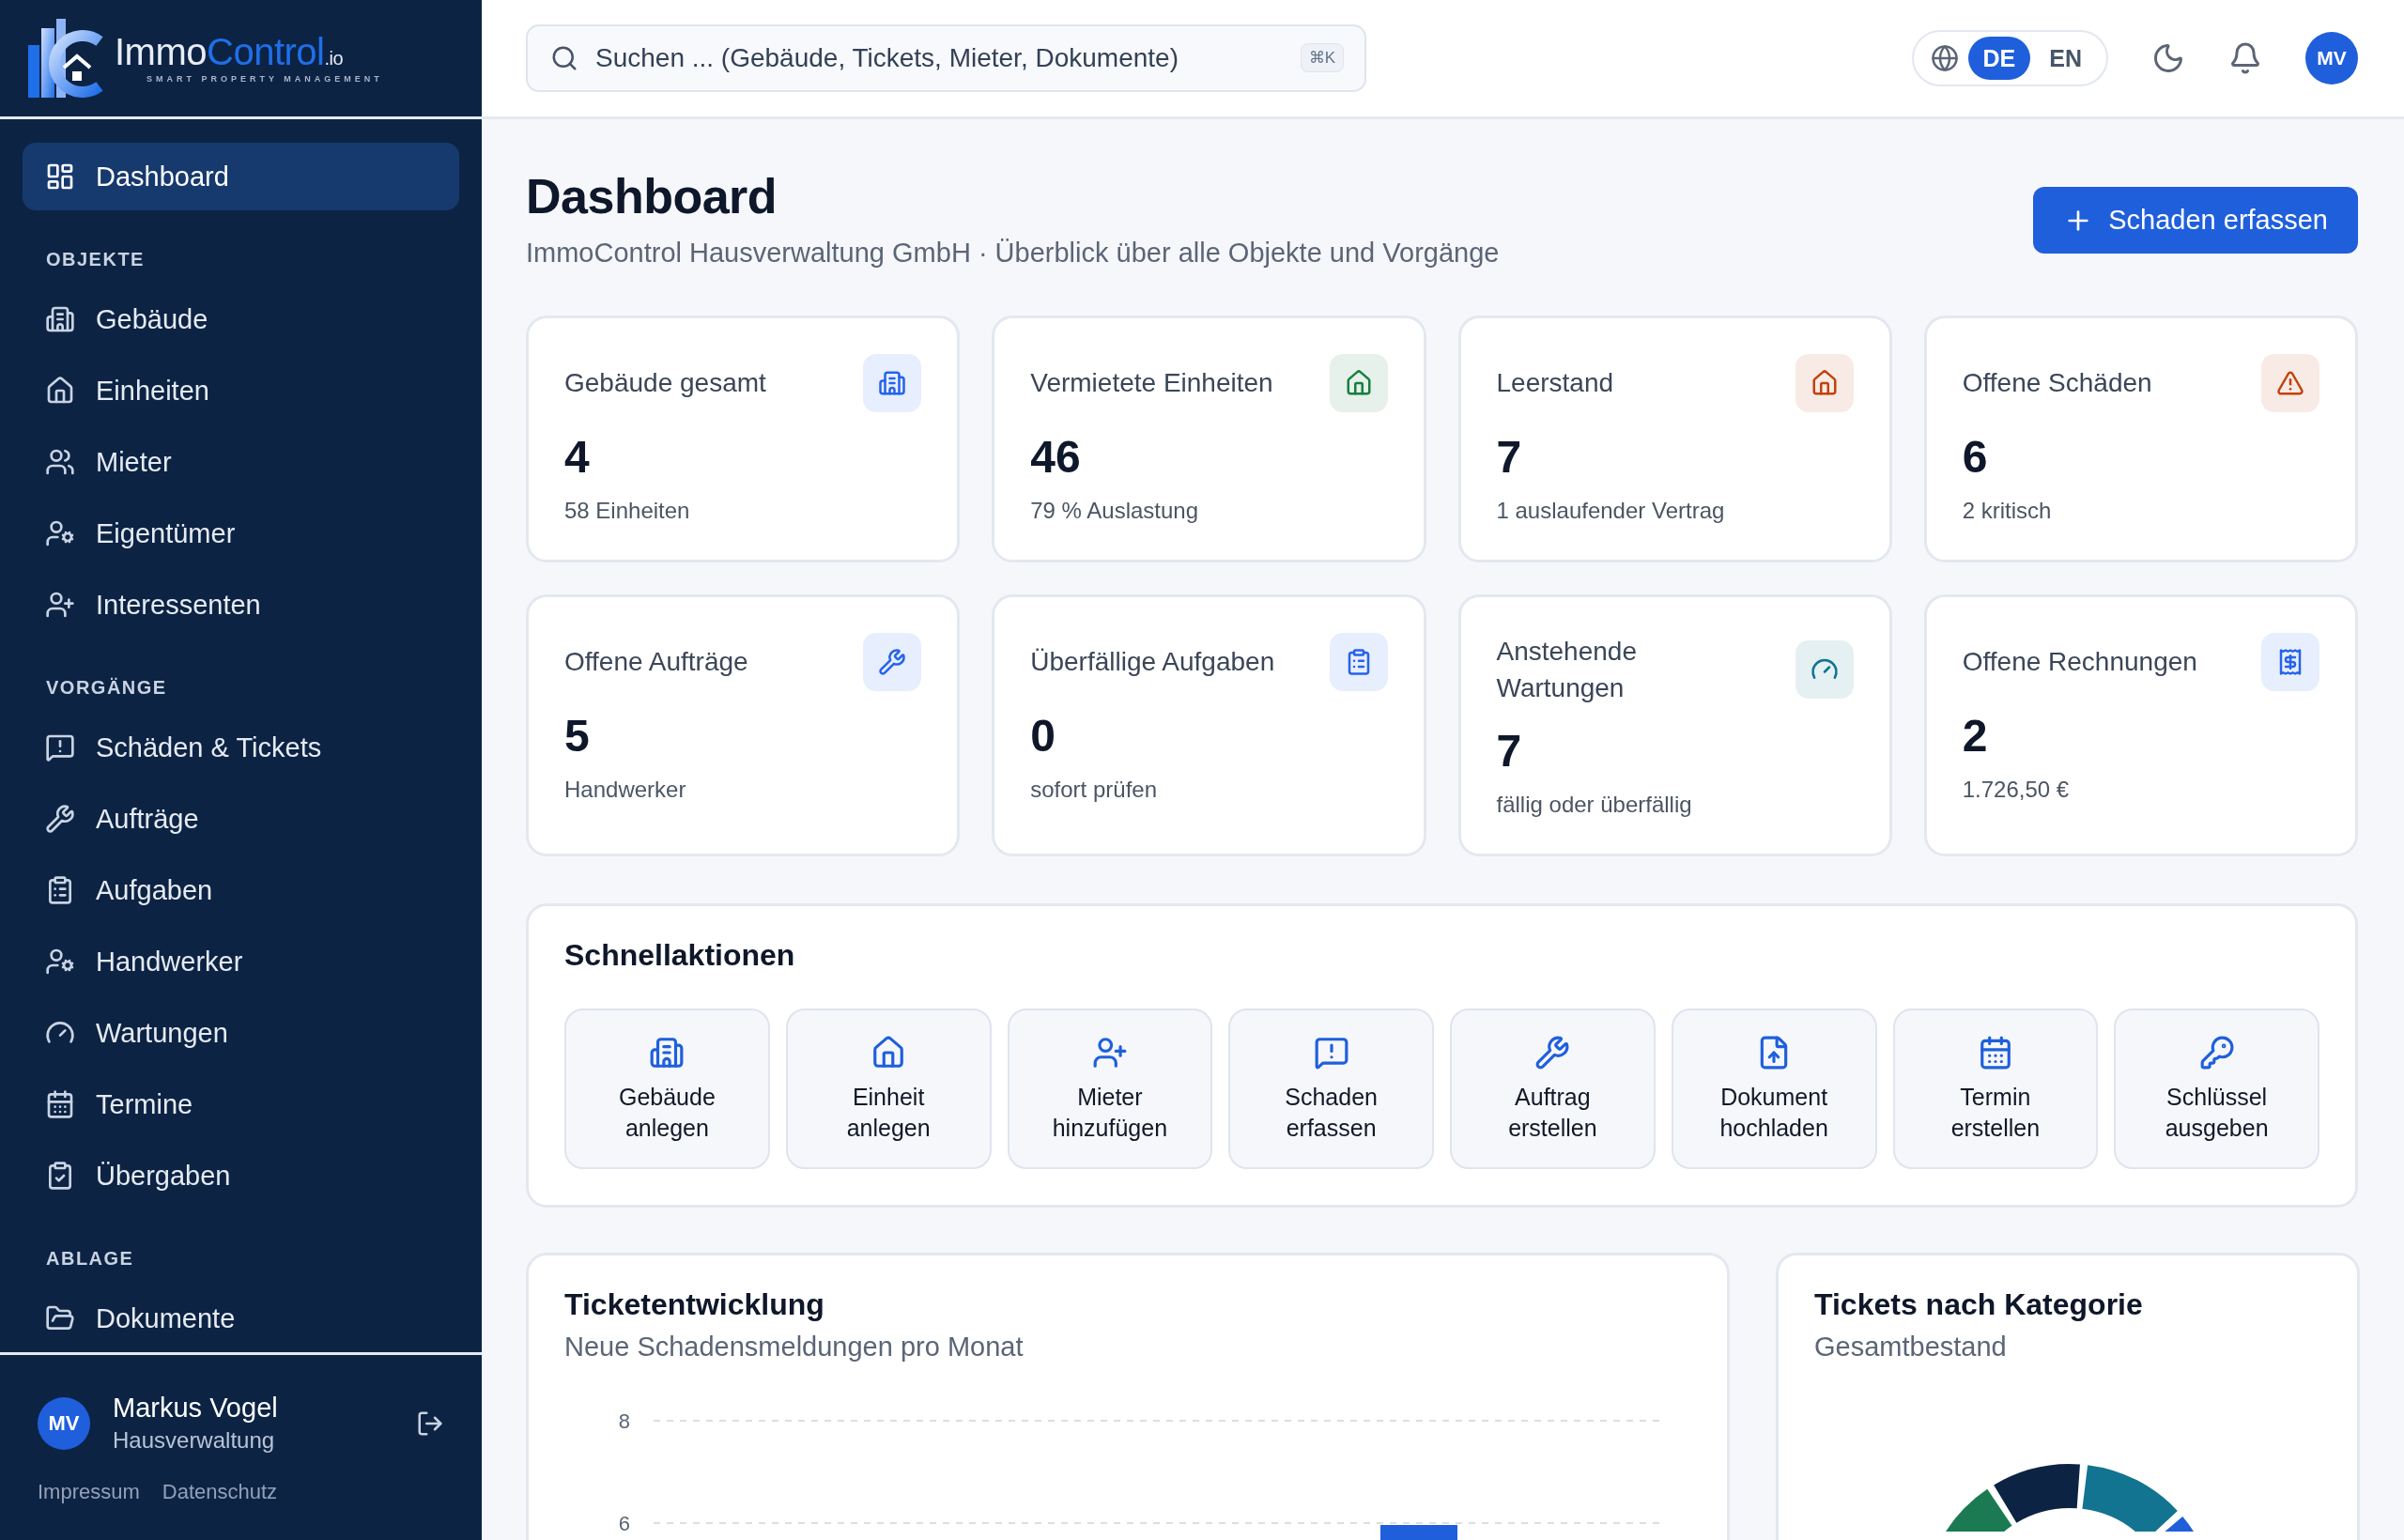 The width and height of the screenshot is (2404, 1540). What do you see at coordinates (564, 58) in the screenshot?
I see `search-icon` at bounding box center [564, 58].